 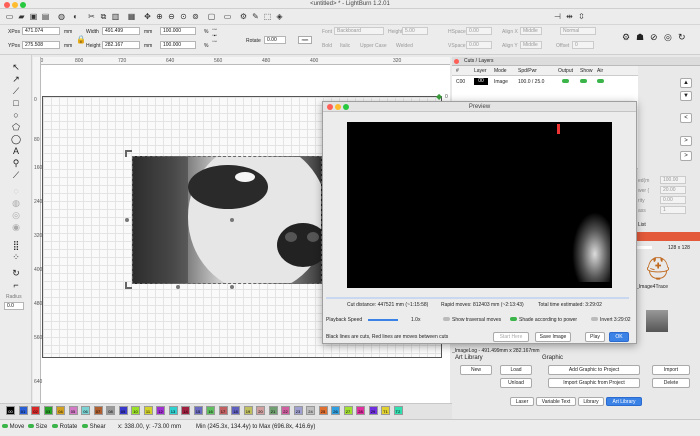 What do you see at coordinates (594, 370) in the screenshot?
I see `add-graphic-button: Add Graphic to Project` at bounding box center [594, 370].